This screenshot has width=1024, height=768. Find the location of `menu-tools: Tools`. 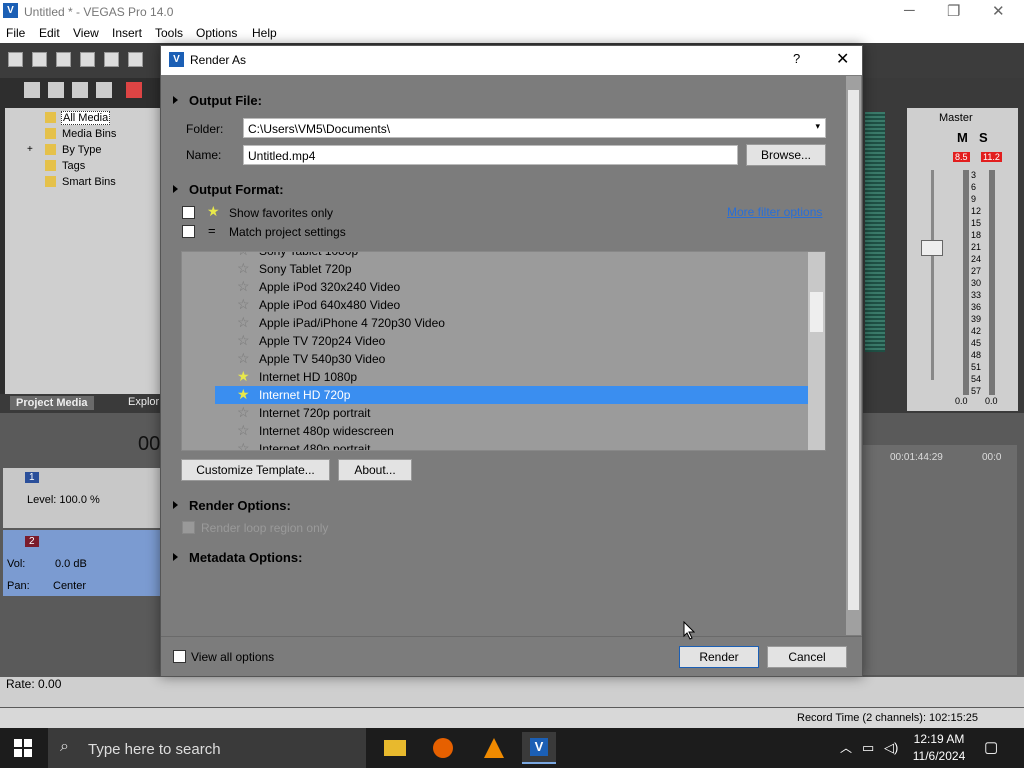

menu-tools: Tools is located at coordinates (169, 33).